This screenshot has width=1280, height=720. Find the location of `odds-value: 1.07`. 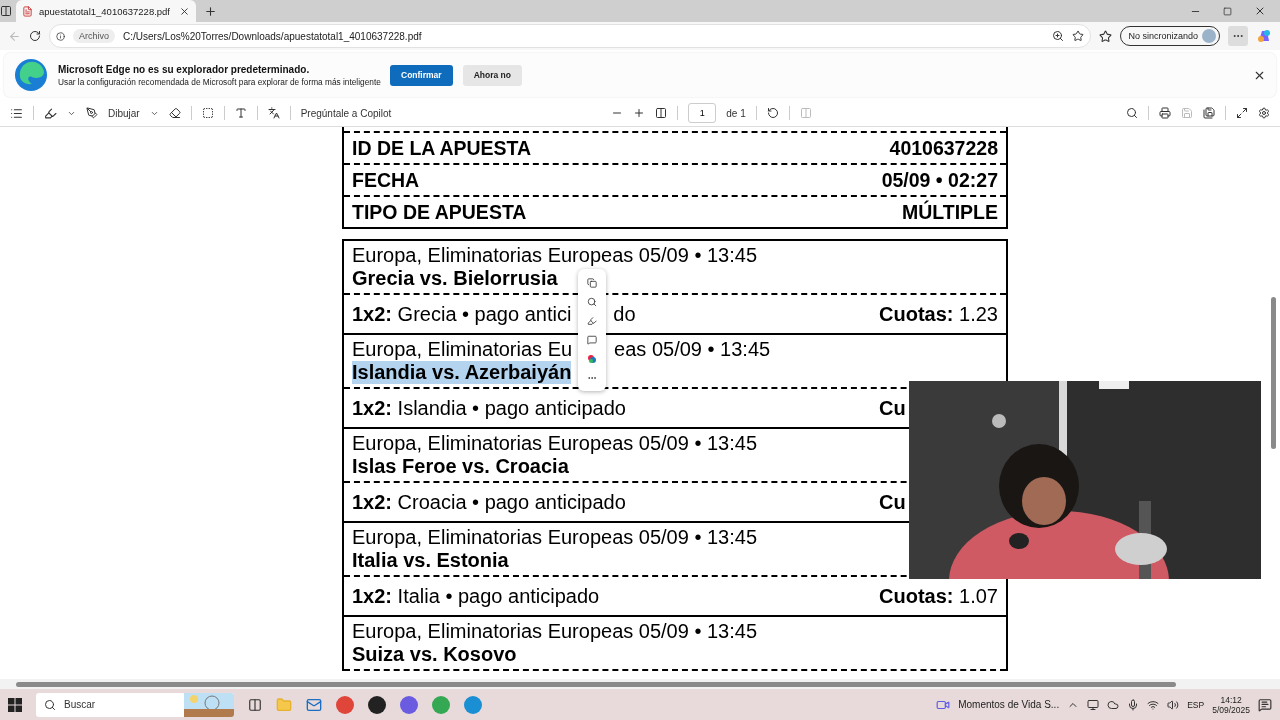

odds-value: 1.07 is located at coordinates (978, 595).